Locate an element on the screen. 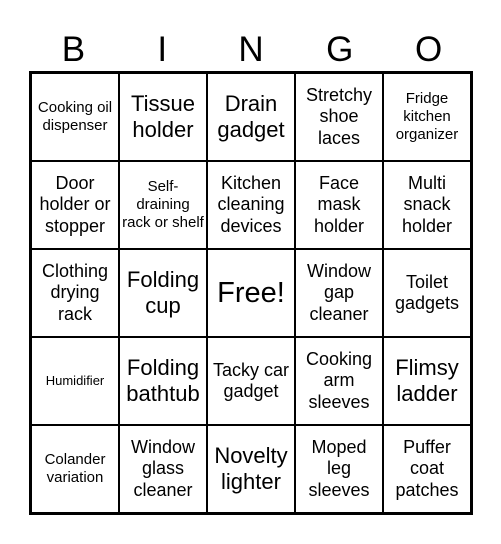  header-letter-o: O is located at coordinates (428, 49).